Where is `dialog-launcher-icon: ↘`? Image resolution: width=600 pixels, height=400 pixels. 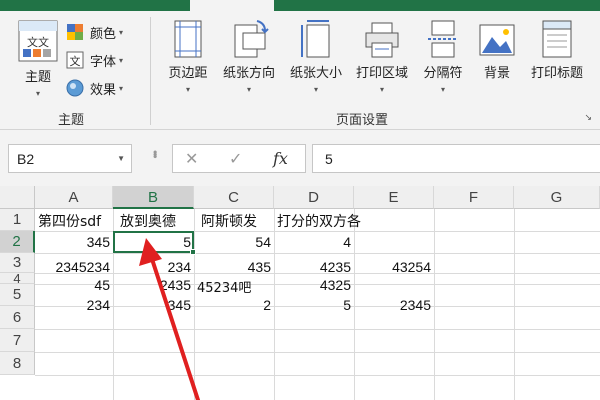 dialog-launcher-icon: ↘ is located at coordinates (588, 117).